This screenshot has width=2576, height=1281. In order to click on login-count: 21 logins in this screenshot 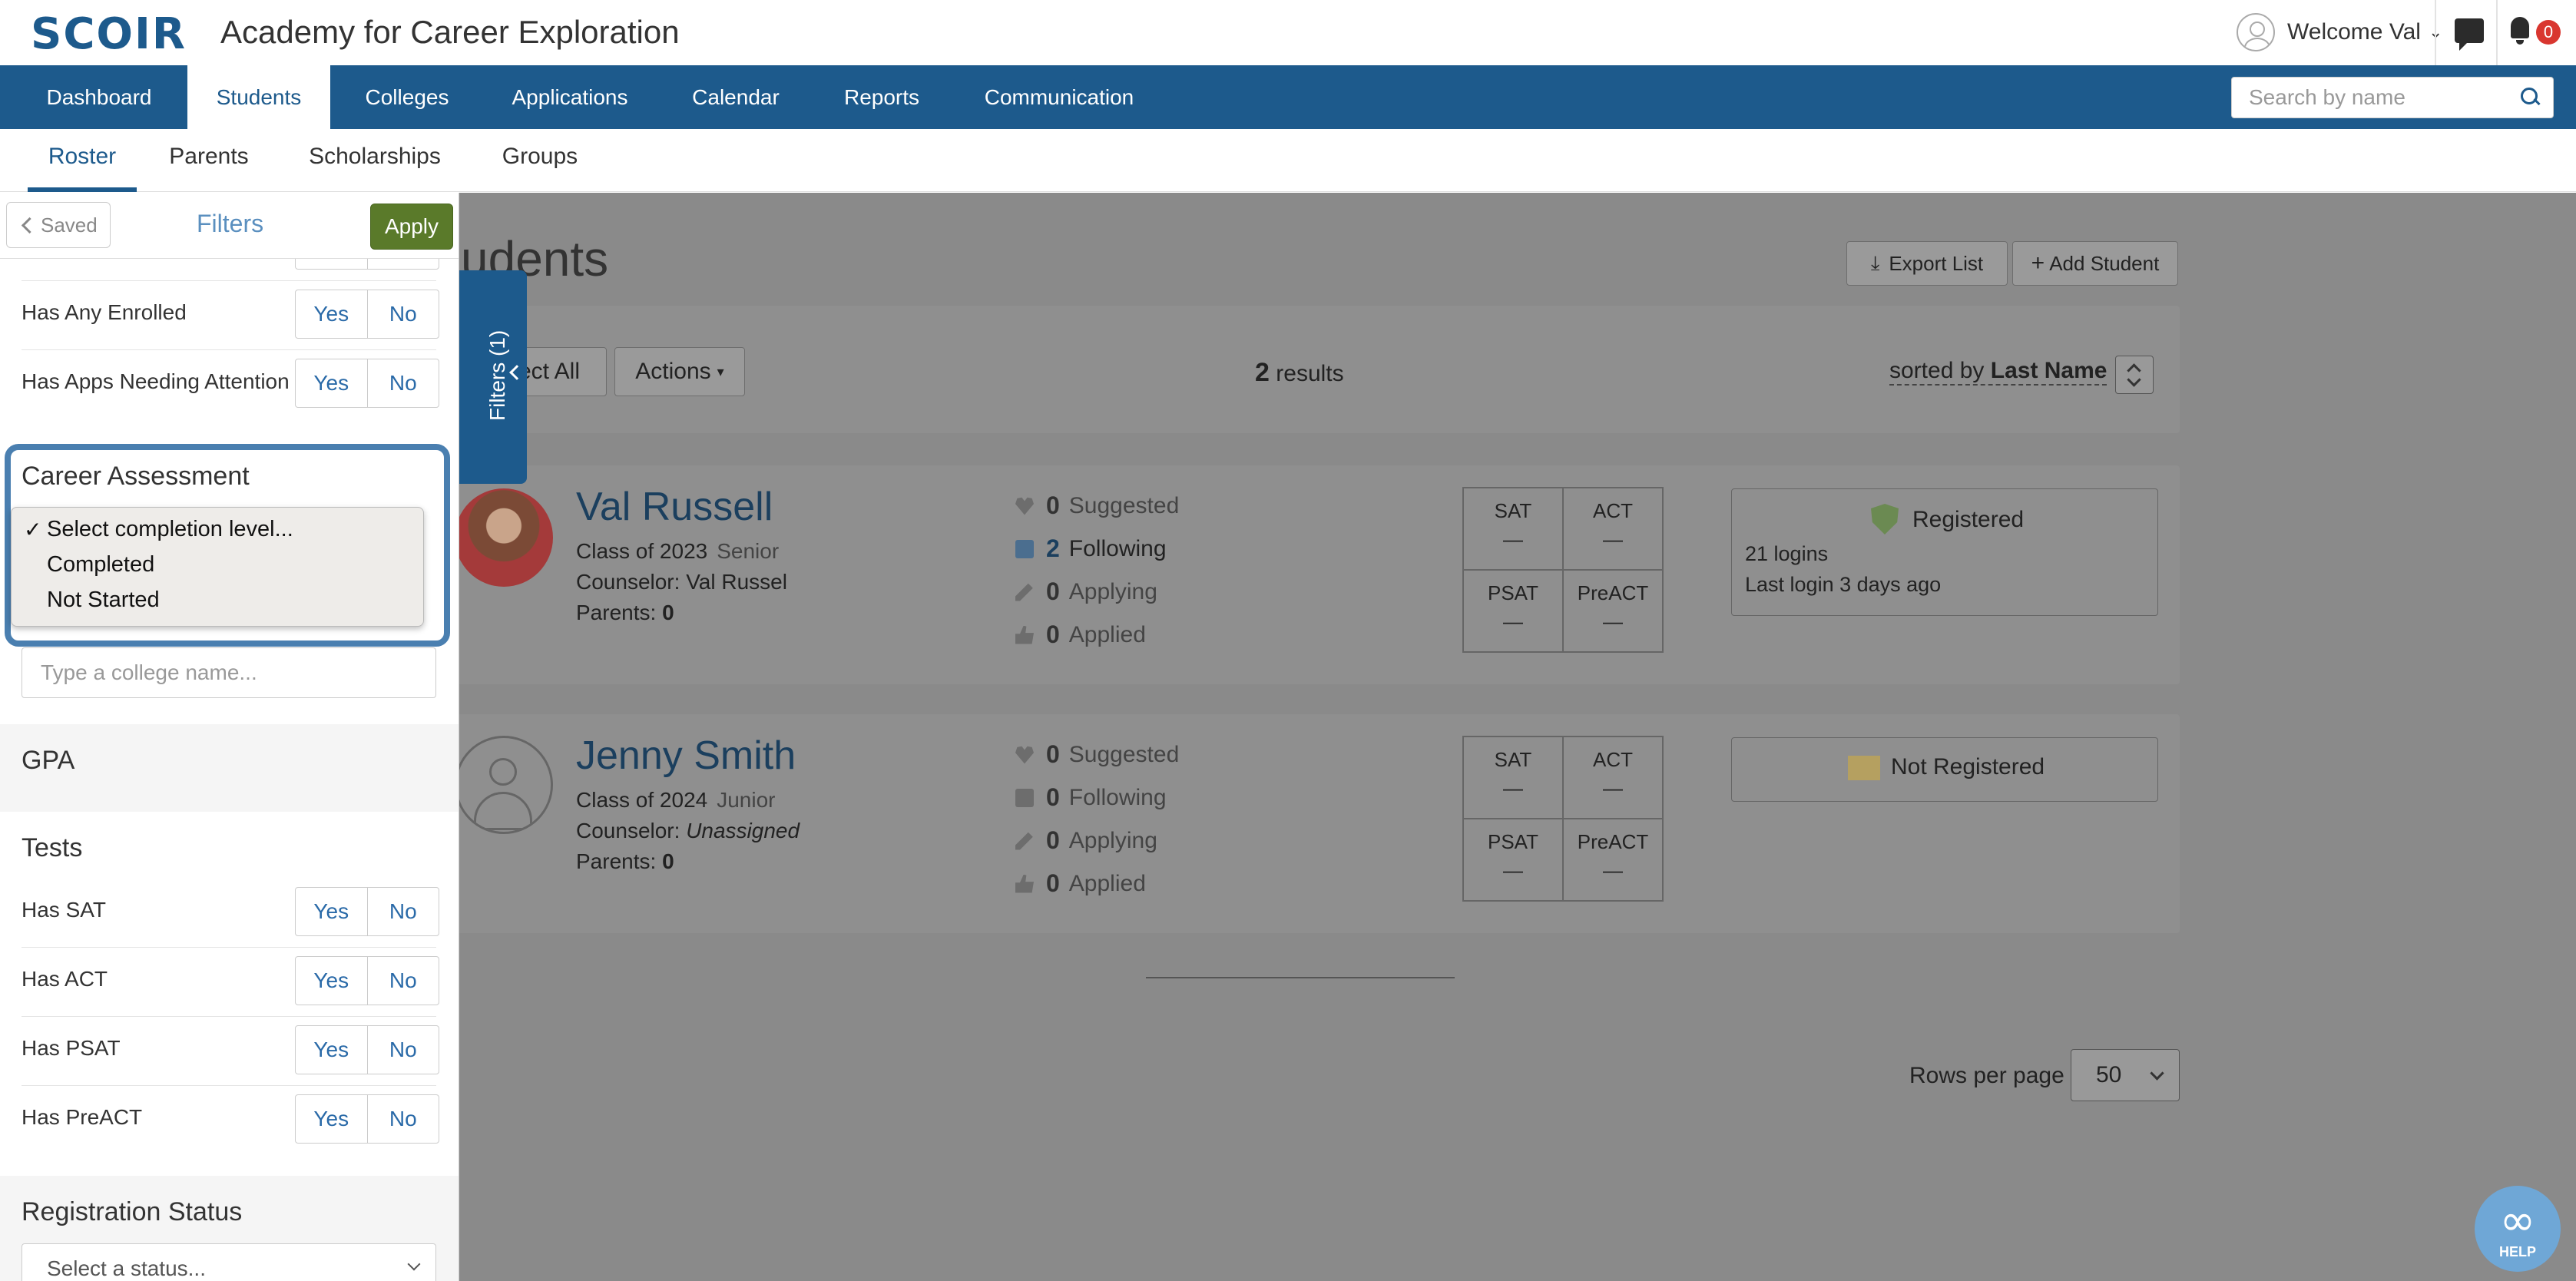, I will do `click(1787, 553)`.